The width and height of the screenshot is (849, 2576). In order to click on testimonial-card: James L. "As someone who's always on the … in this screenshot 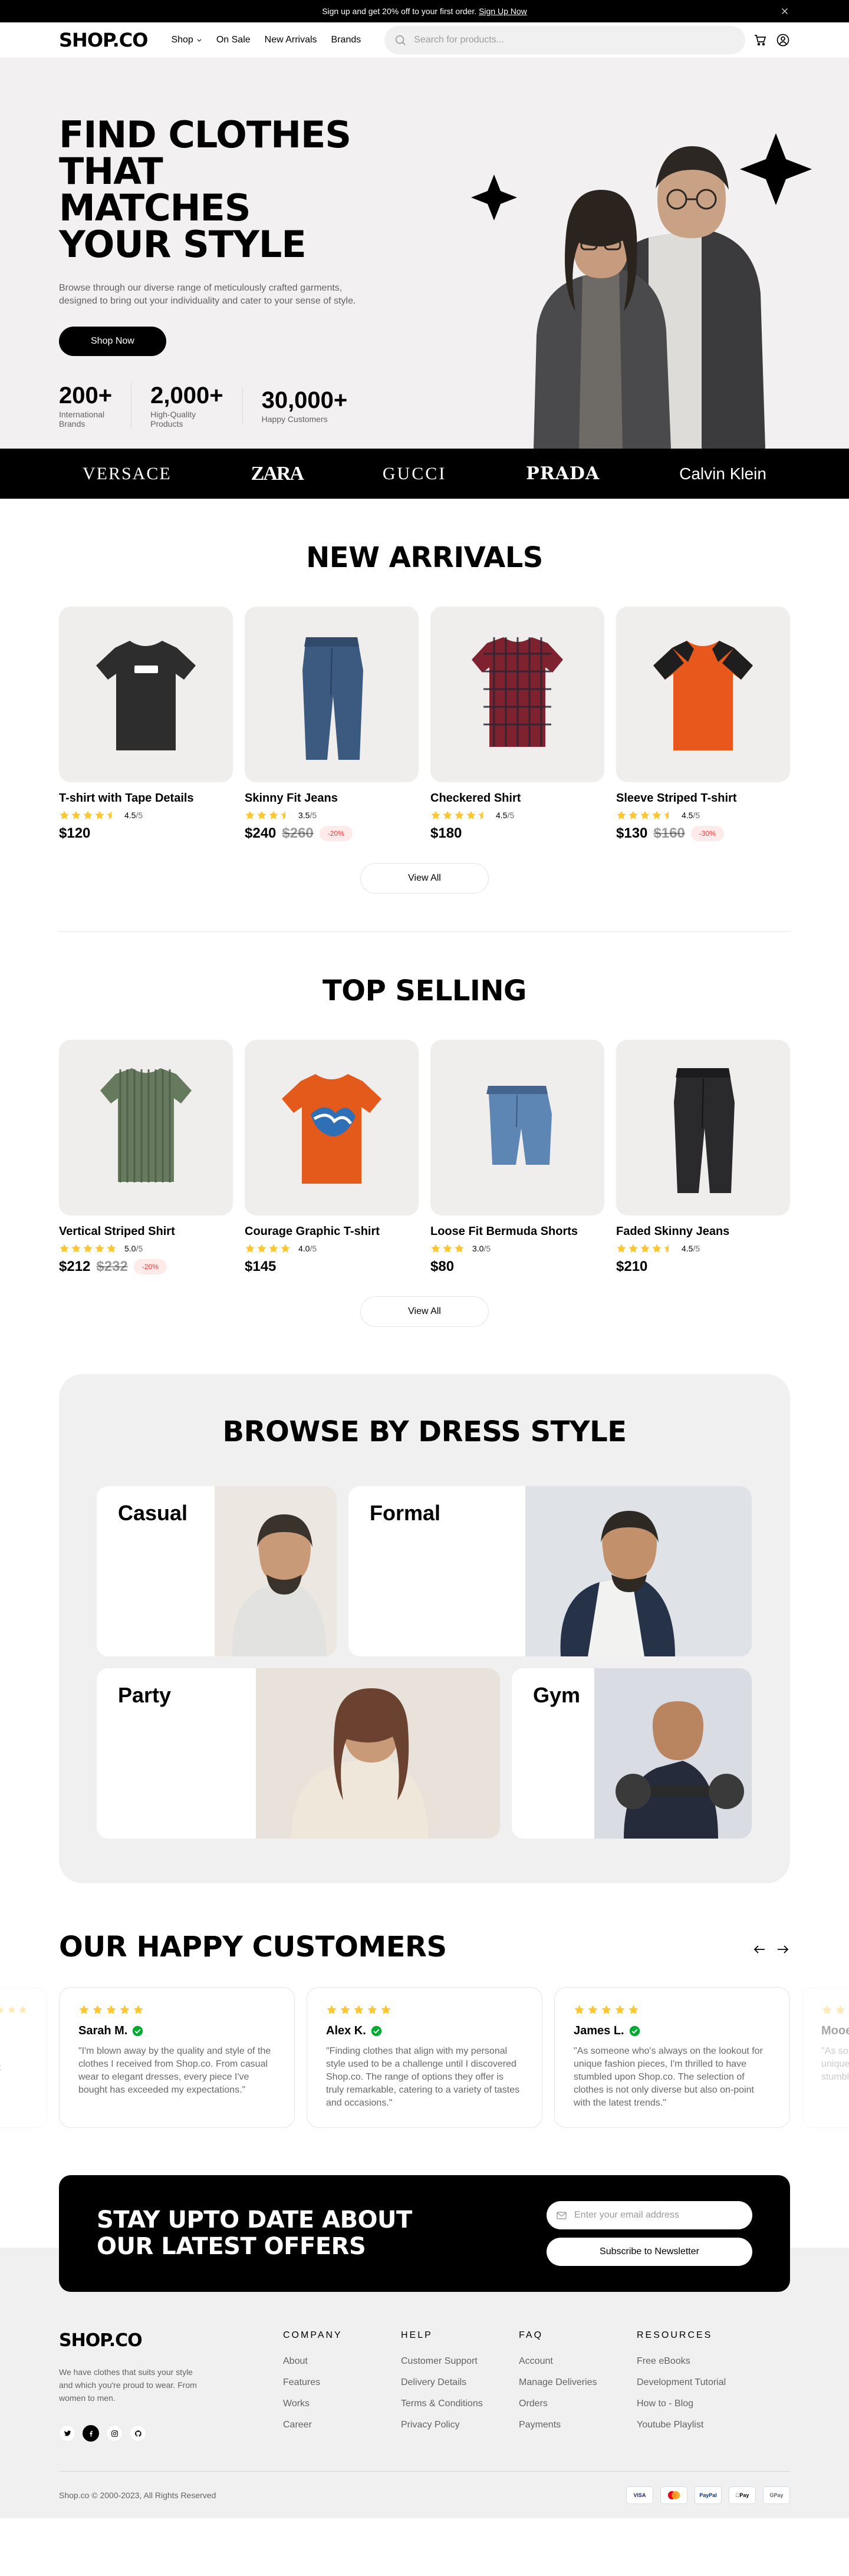, I will do `click(672, 2057)`.